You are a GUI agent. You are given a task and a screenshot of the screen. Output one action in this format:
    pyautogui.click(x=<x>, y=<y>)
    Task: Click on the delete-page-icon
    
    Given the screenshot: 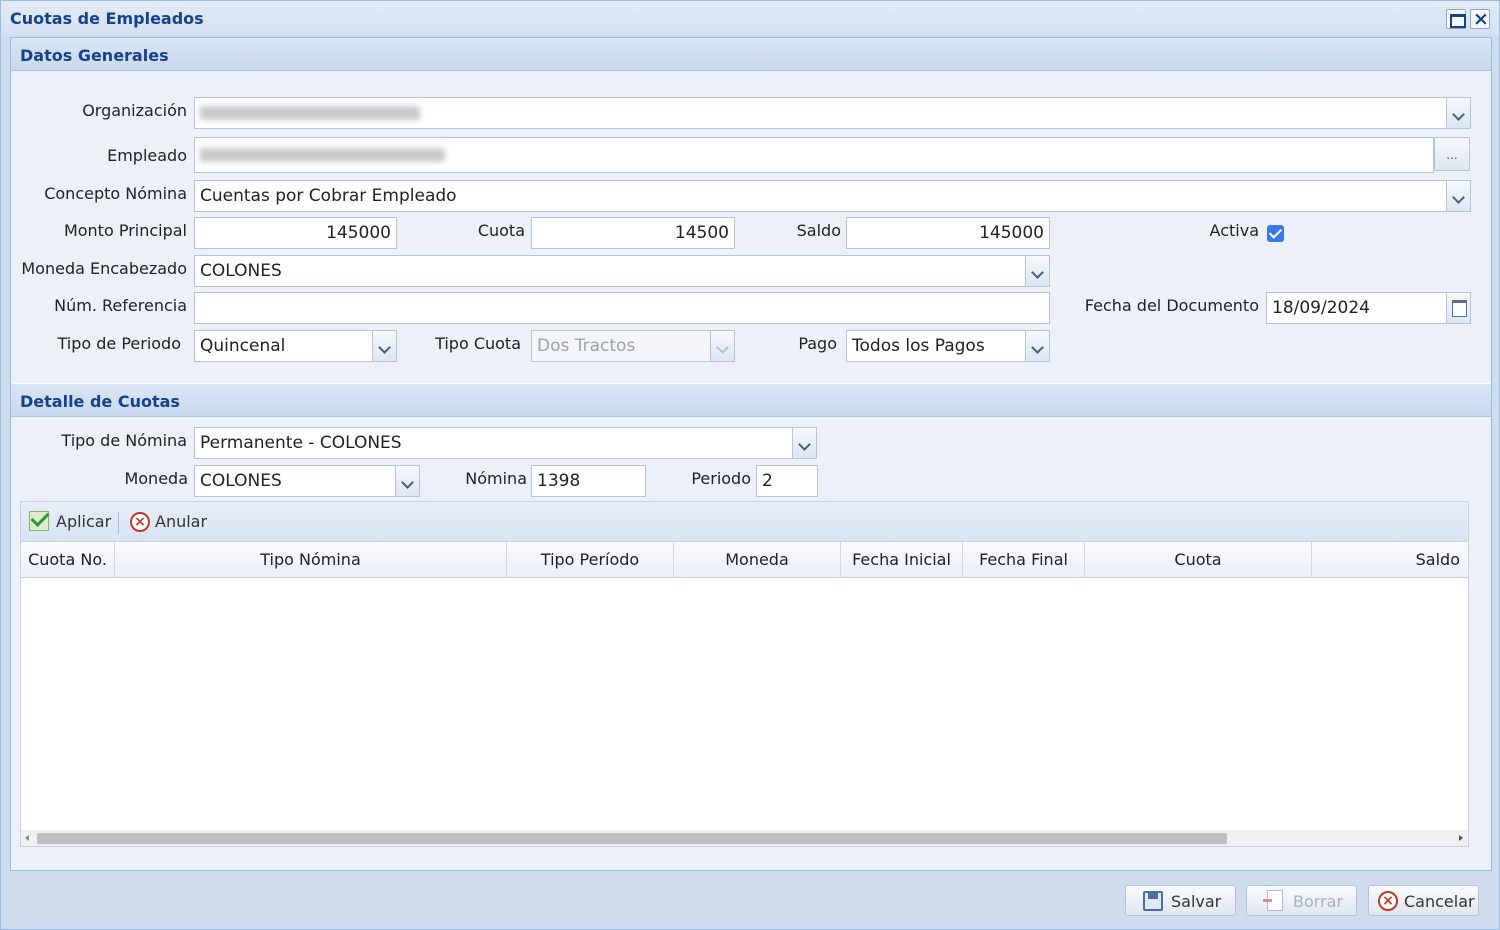 What is the action you would take?
    pyautogui.click(x=1273, y=900)
    